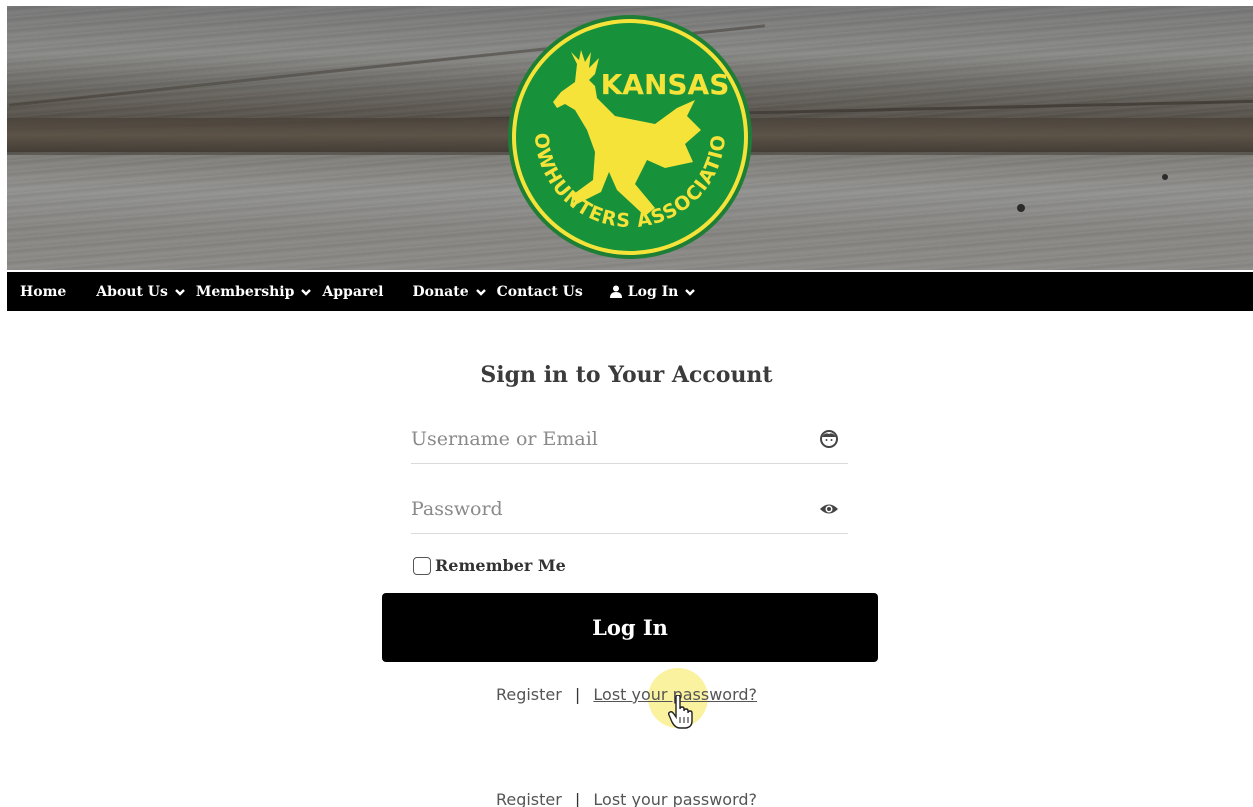 The width and height of the screenshot is (1253, 807). I want to click on nav-about-us: About Us, so click(141, 292).